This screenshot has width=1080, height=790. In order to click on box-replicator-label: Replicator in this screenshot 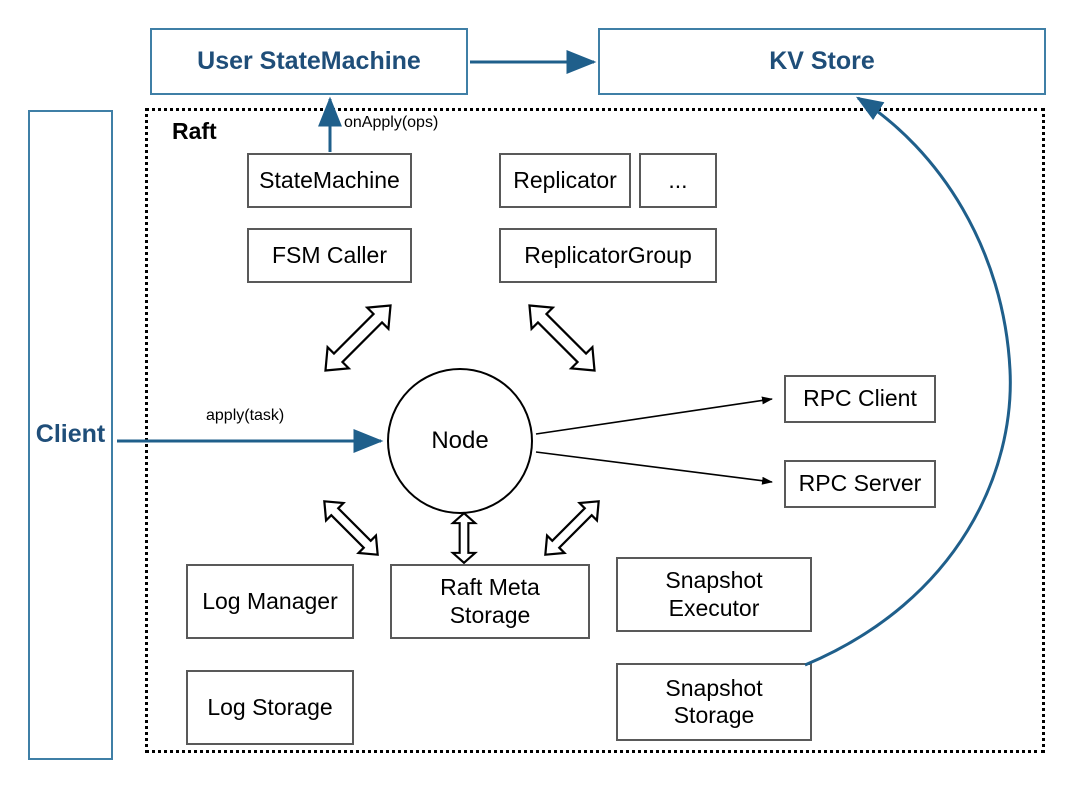, I will do `click(565, 179)`.